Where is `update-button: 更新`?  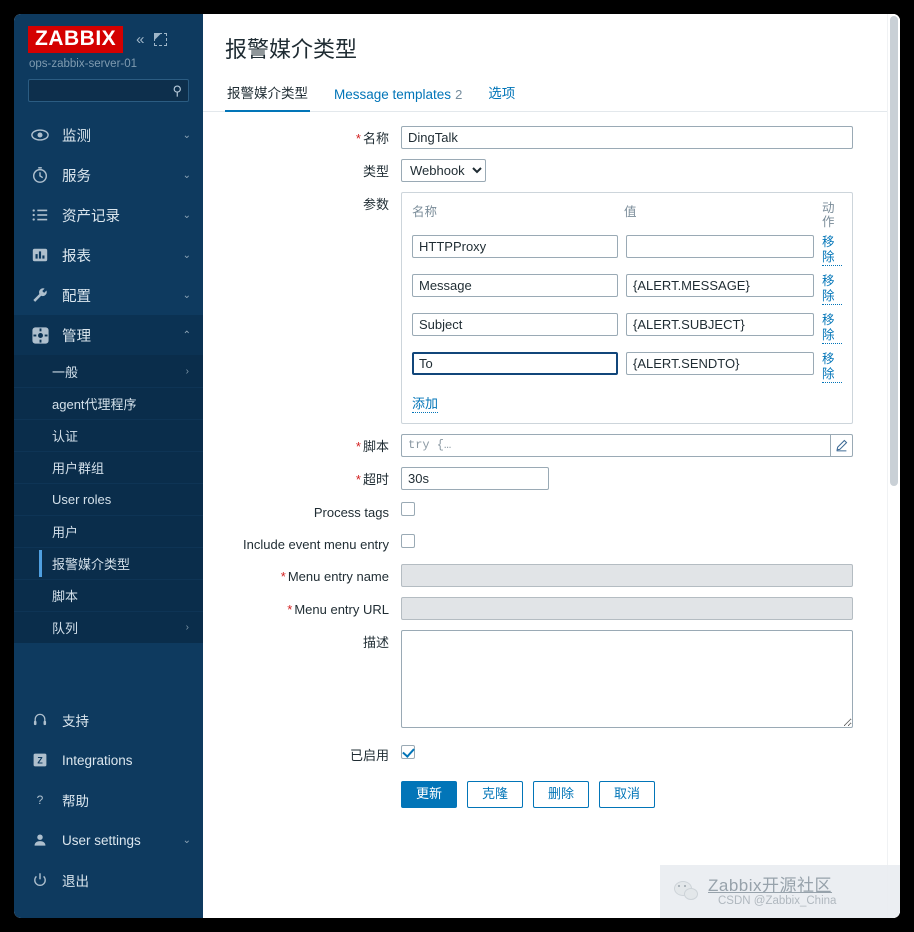
update-button: 更新 is located at coordinates (429, 794).